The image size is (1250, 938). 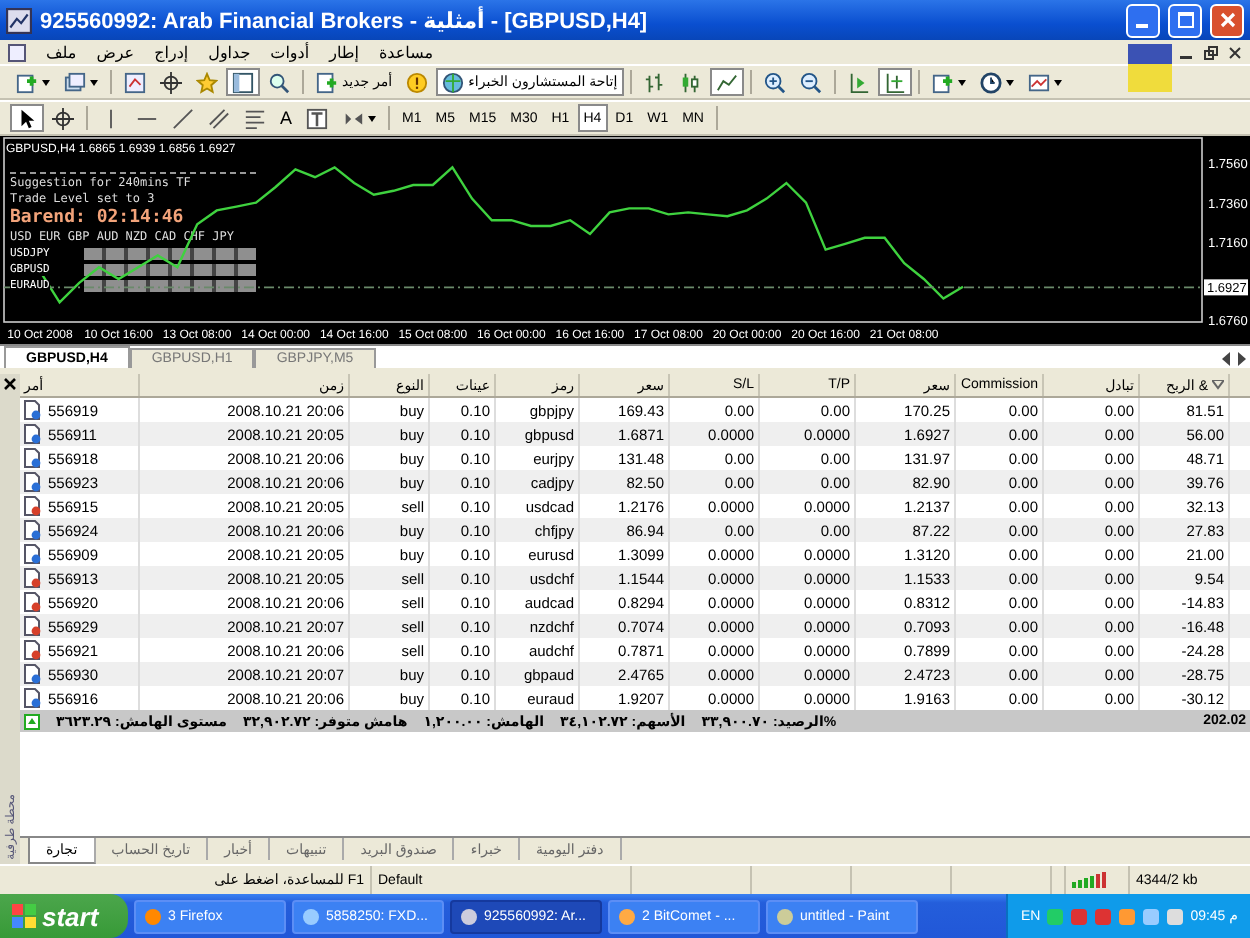 What do you see at coordinates (344, 52) in the screenshot?
I see `menu-item: إطار` at bounding box center [344, 52].